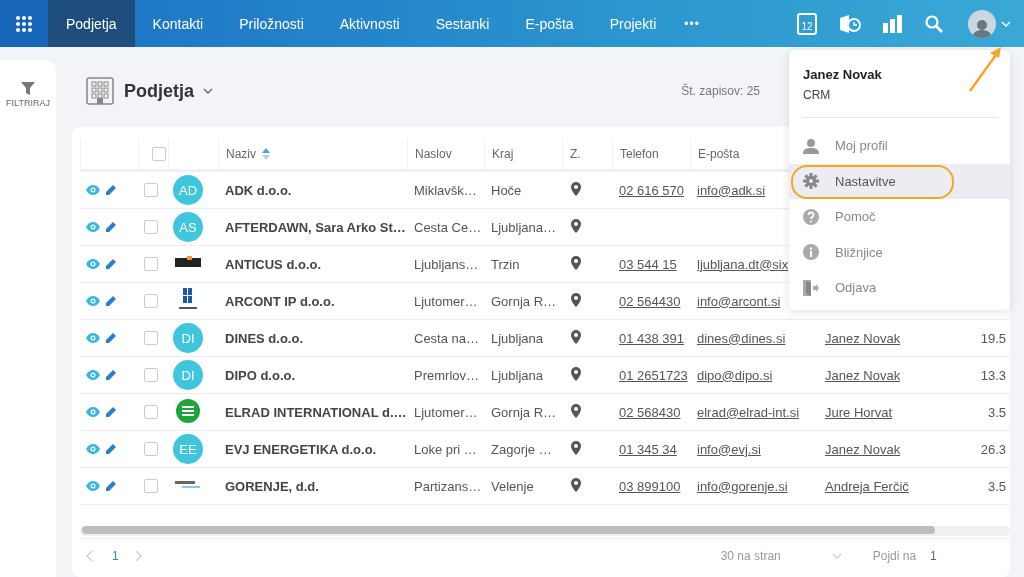 This screenshot has width=1024, height=577. What do you see at coordinates (811, 216) in the screenshot?
I see `question-icon` at bounding box center [811, 216].